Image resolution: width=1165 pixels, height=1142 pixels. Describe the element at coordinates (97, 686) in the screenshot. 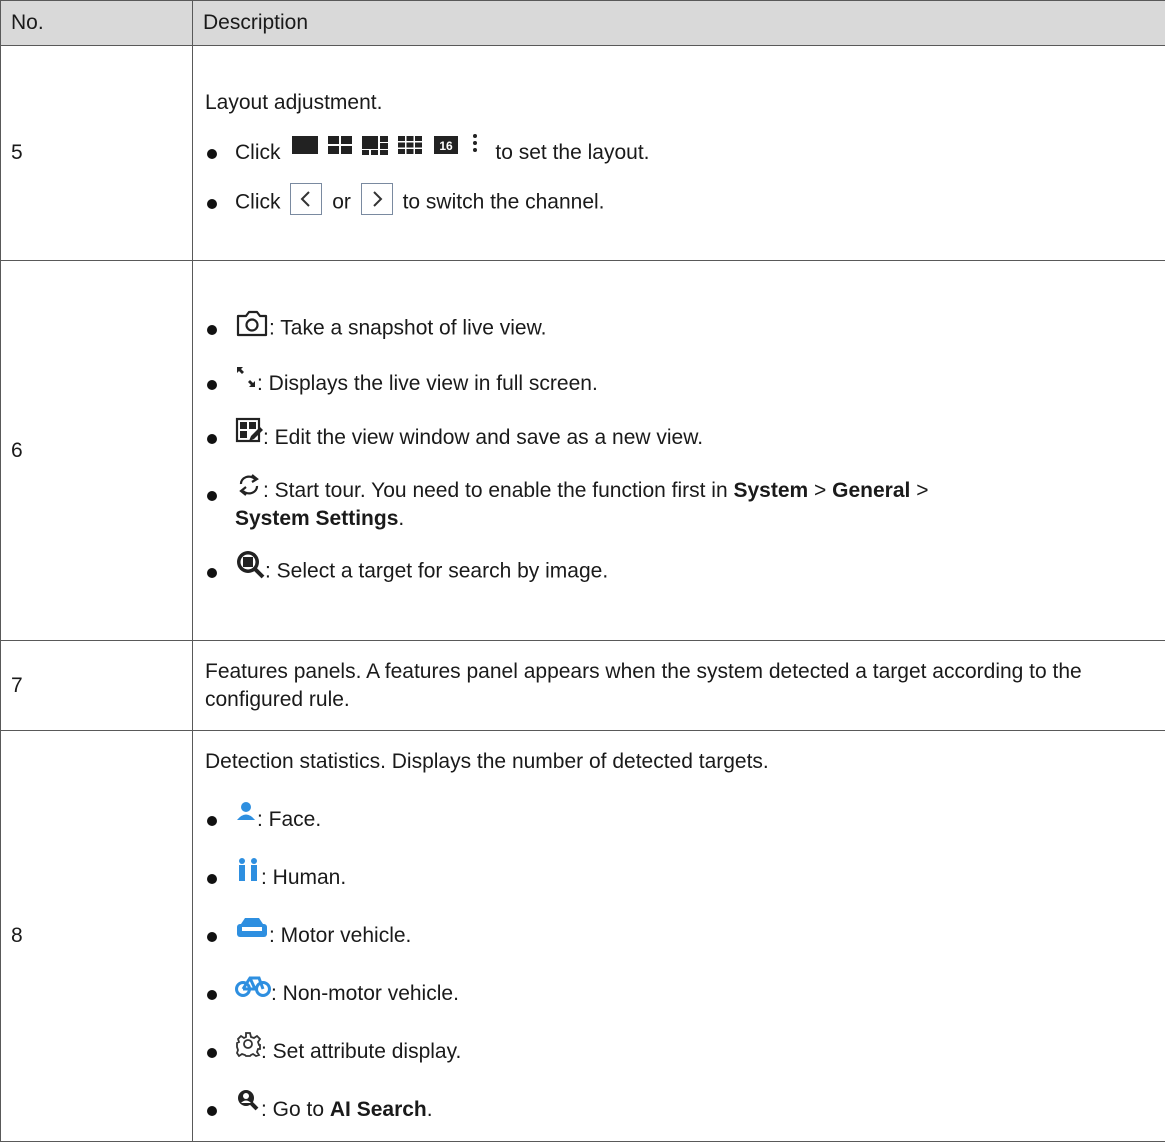

I see `row-number: 7` at that location.